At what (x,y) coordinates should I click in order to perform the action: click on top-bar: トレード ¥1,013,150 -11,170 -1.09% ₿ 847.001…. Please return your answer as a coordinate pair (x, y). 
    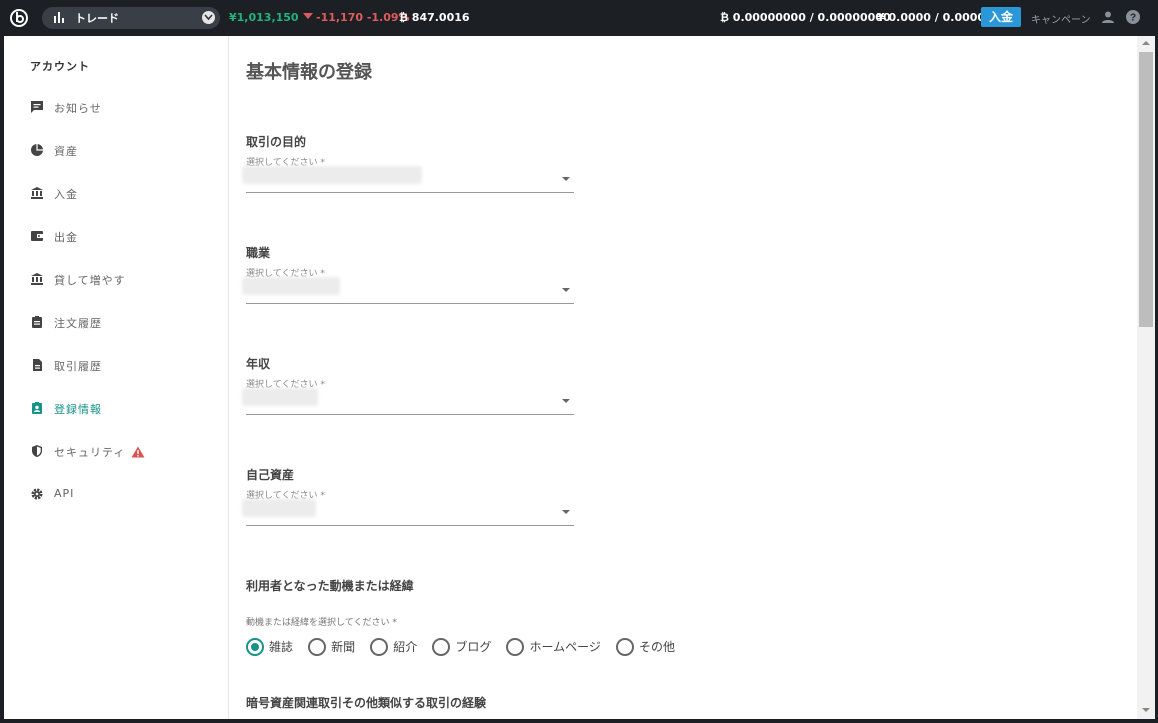
    Looking at the image, I should click on (579, 18).